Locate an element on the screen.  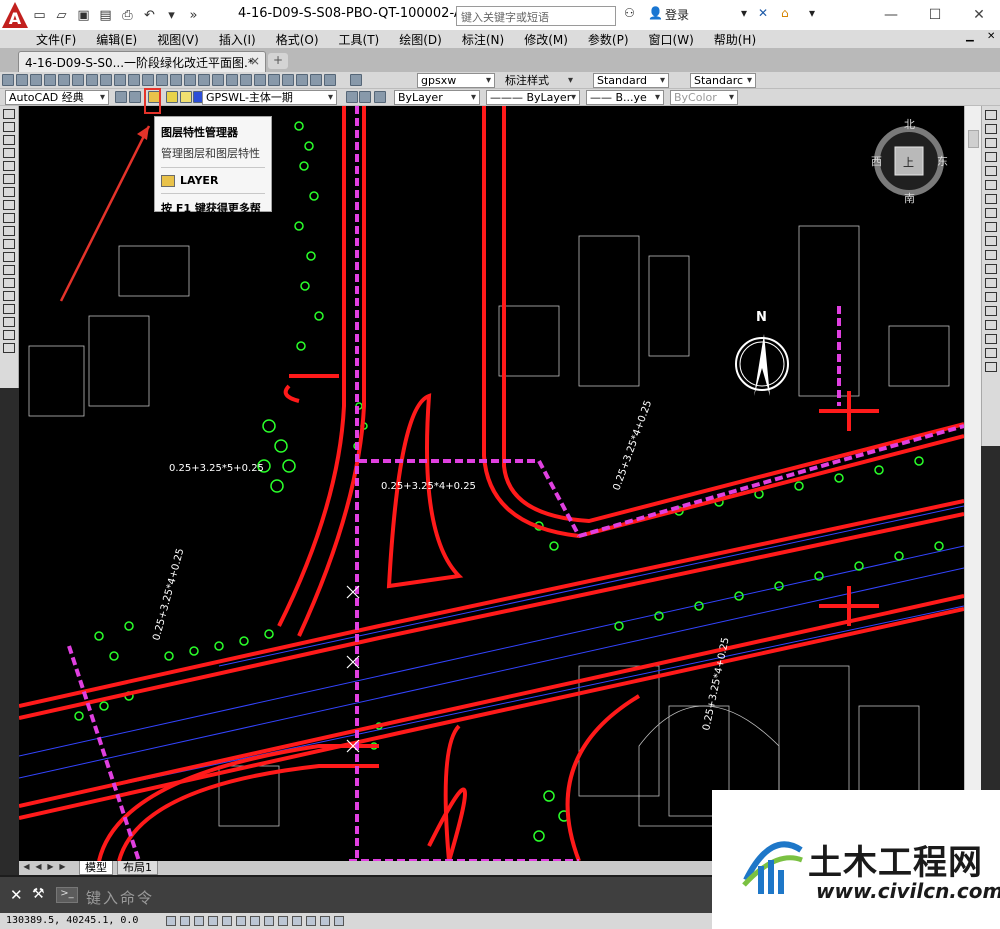
close-command-icon: ✕ is located at coordinates (16, 895).